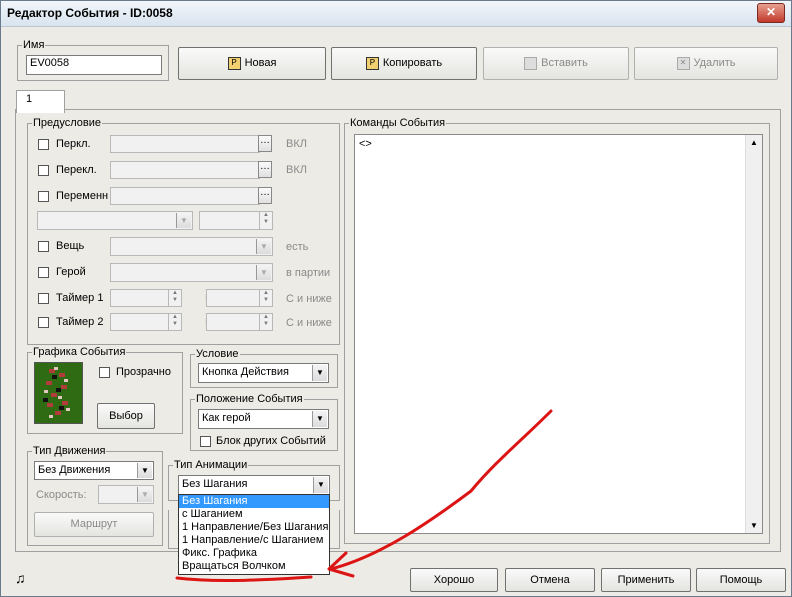 The width and height of the screenshot is (792, 597). I want to click on annotation-underline, so click(244, 579).